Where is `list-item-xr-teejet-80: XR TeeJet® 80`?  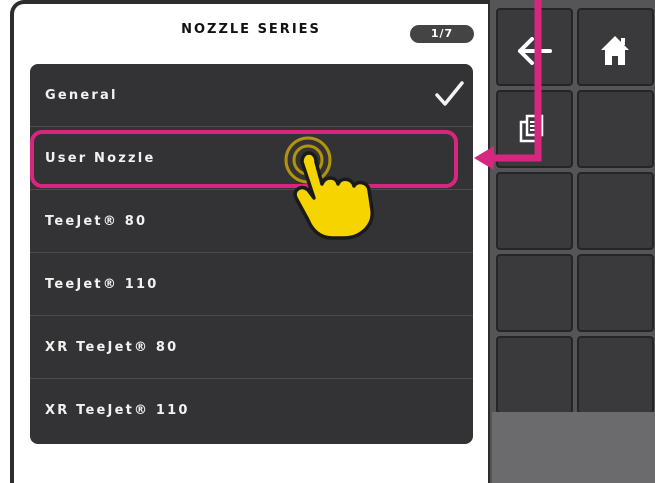 list-item-xr-teejet-80: XR TeeJet® 80 is located at coordinates (251, 347).